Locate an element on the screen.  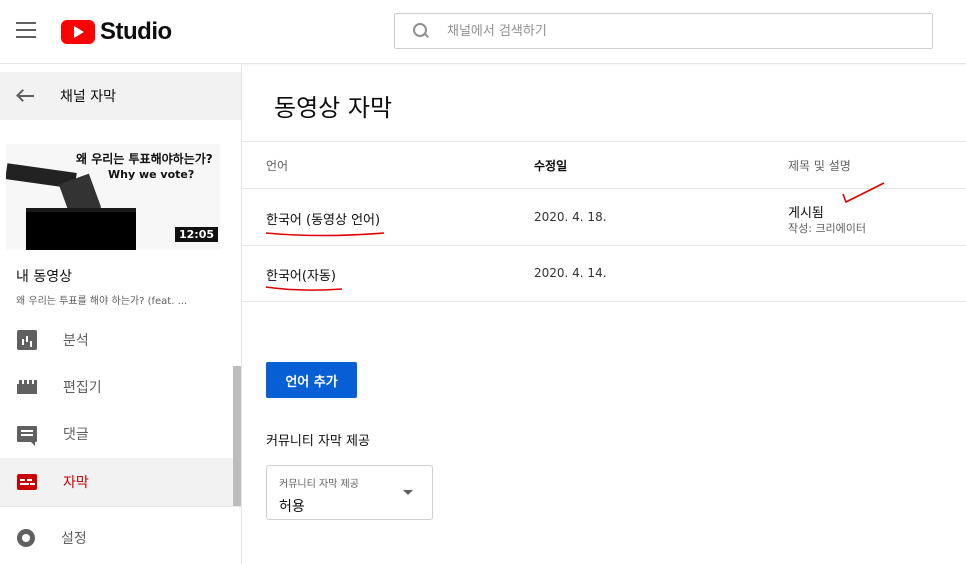
back-label: 채널 자막 is located at coordinates (88, 97).